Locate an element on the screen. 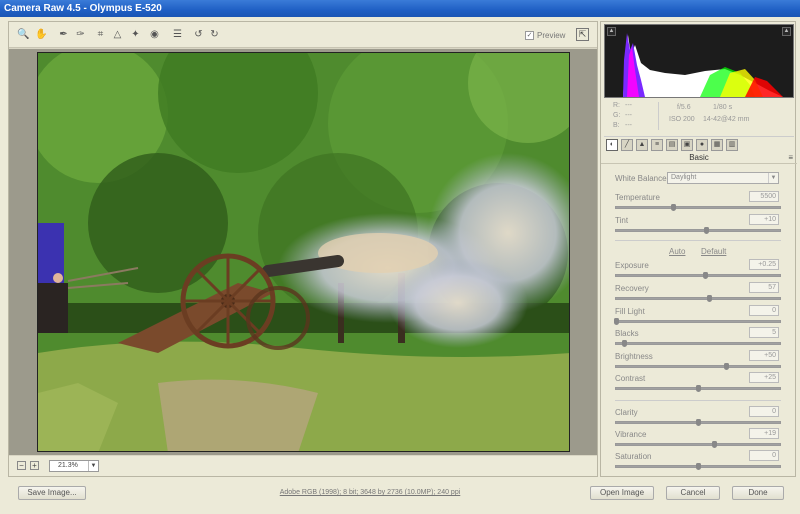 The width and height of the screenshot is (800, 514). red-eye-icon: ◉ is located at coordinates (154, 34).